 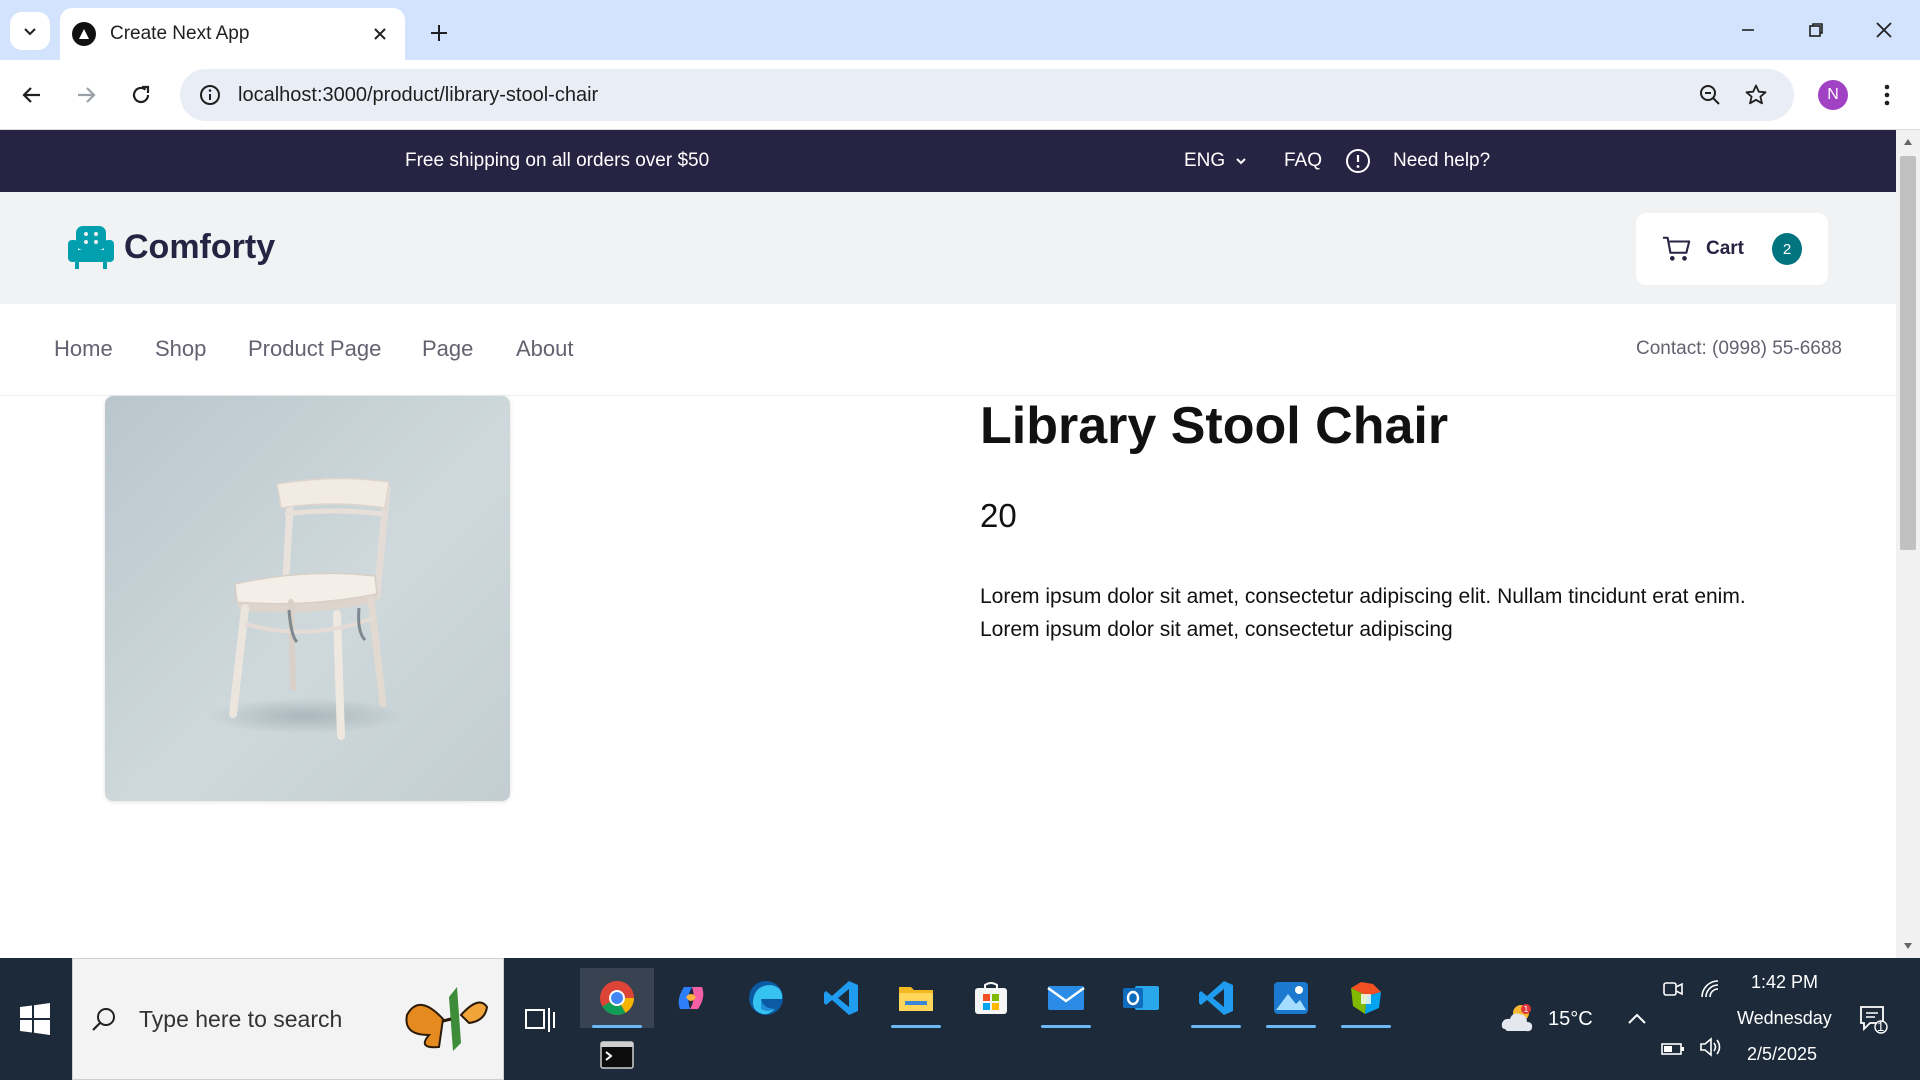 I want to click on nav-home: Home, so click(x=83, y=349).